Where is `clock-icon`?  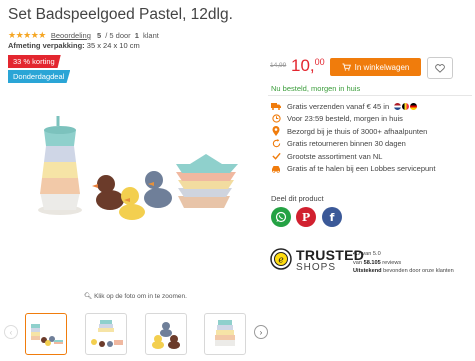
clock-icon is located at coordinates (276, 118).